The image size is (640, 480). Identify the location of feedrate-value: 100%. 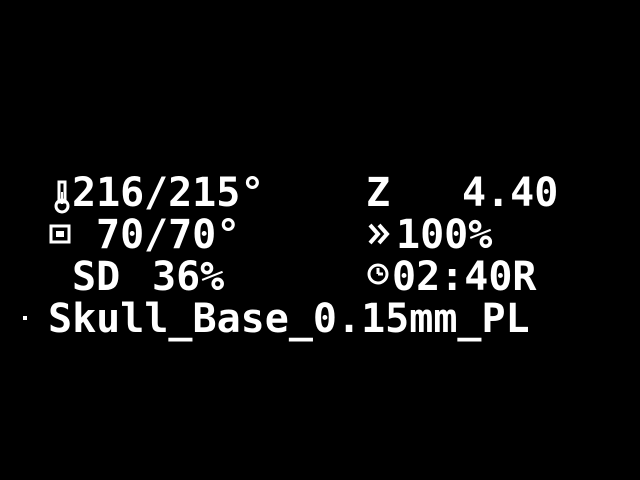
(444, 235).